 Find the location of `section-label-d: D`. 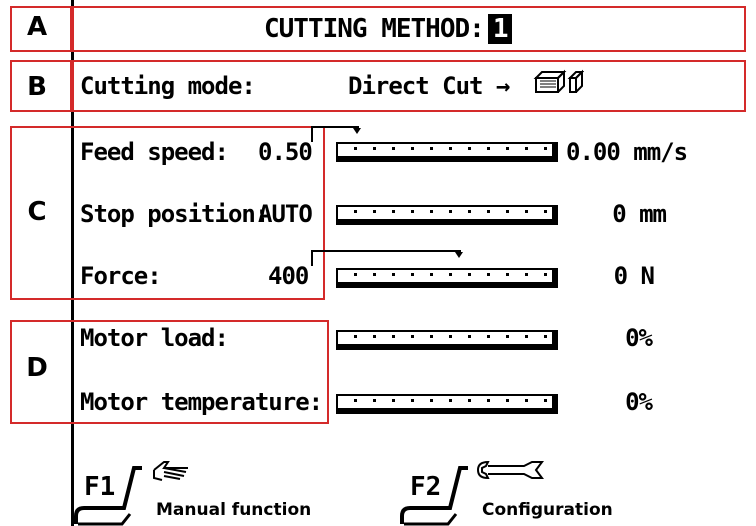

section-label-d: D is located at coordinates (37, 368).